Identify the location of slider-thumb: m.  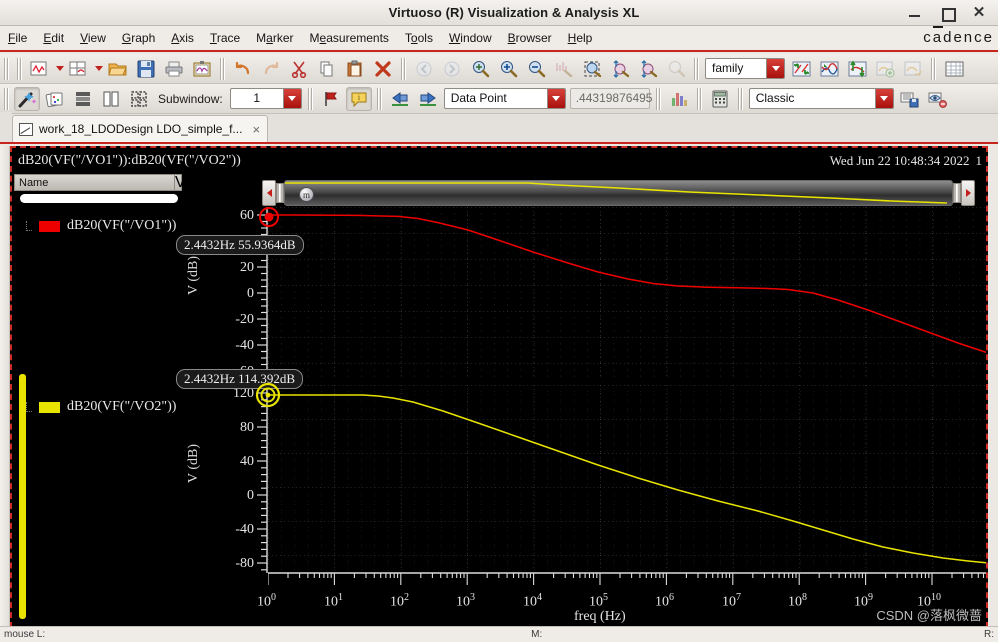
(306, 194).